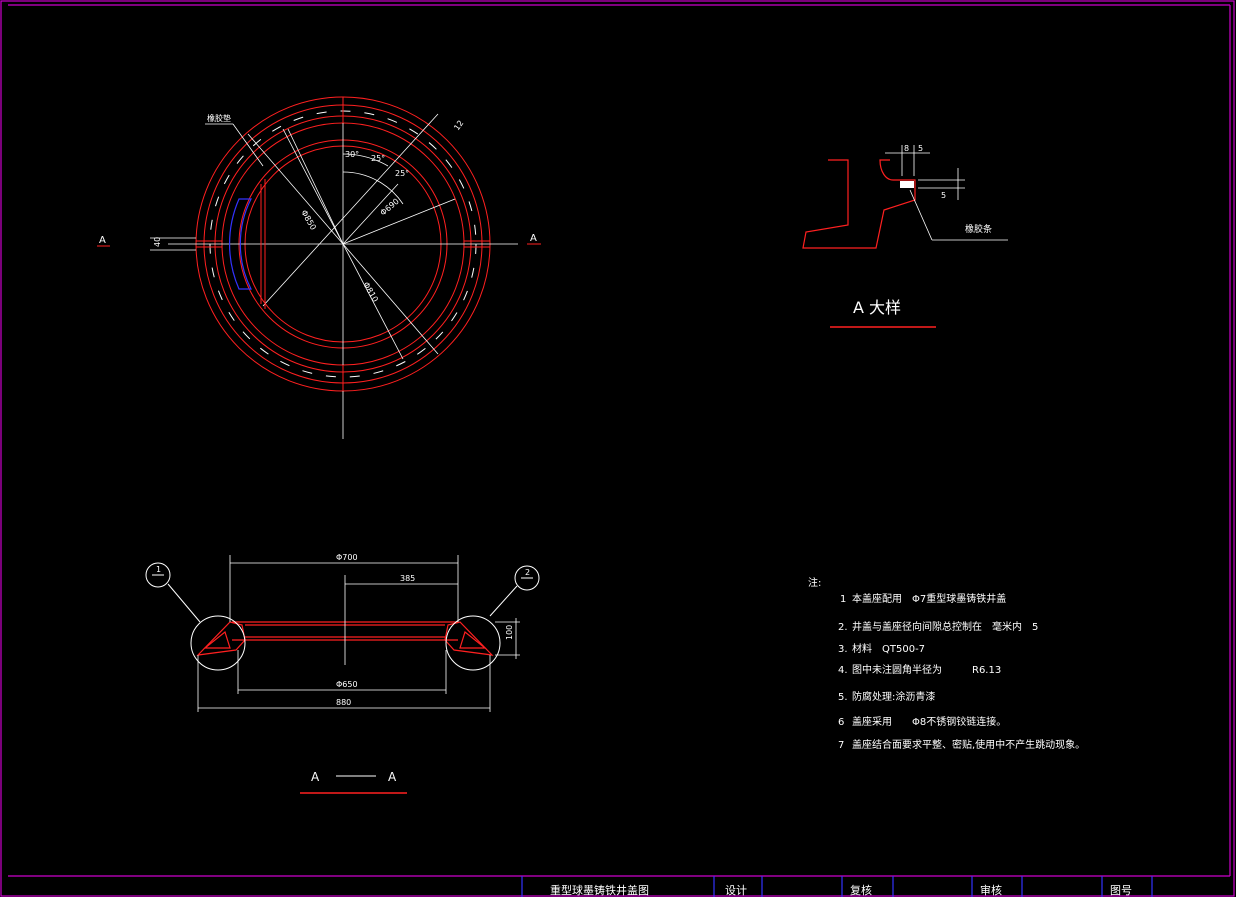 The height and width of the screenshot is (897, 1236). What do you see at coordinates (926, 669) in the screenshot?
I see `note-4-text: 图中未注圆角半径为 R6.13` at bounding box center [926, 669].